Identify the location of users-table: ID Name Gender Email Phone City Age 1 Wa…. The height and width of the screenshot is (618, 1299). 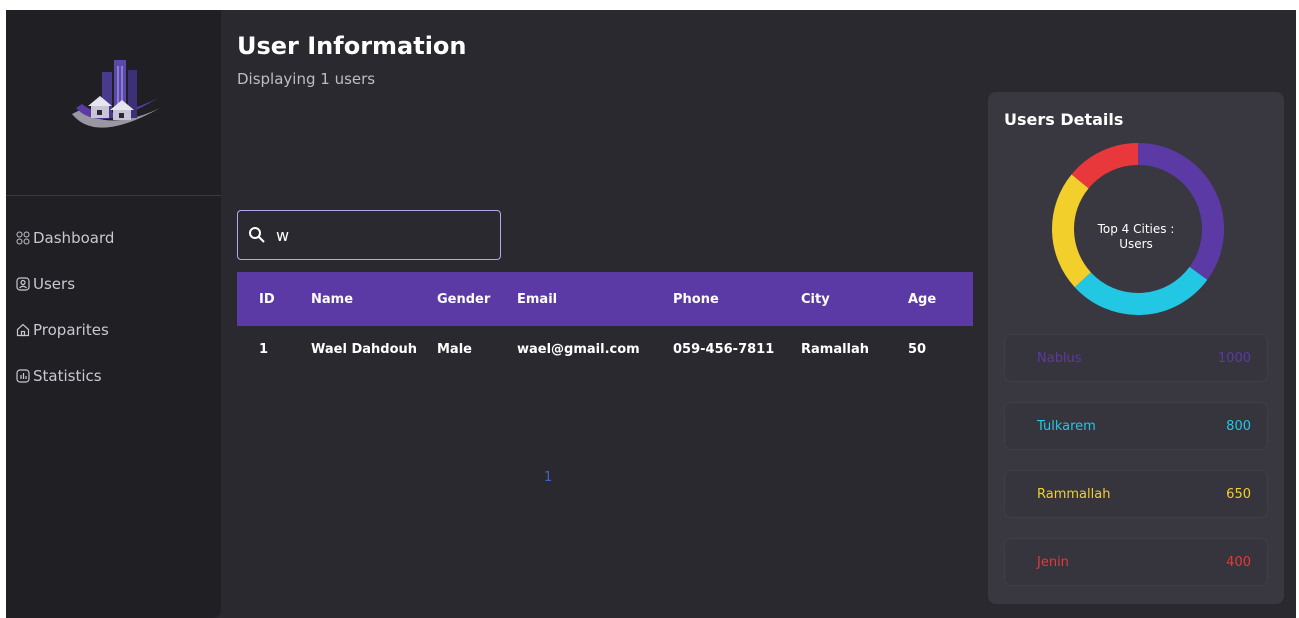
(605, 322).